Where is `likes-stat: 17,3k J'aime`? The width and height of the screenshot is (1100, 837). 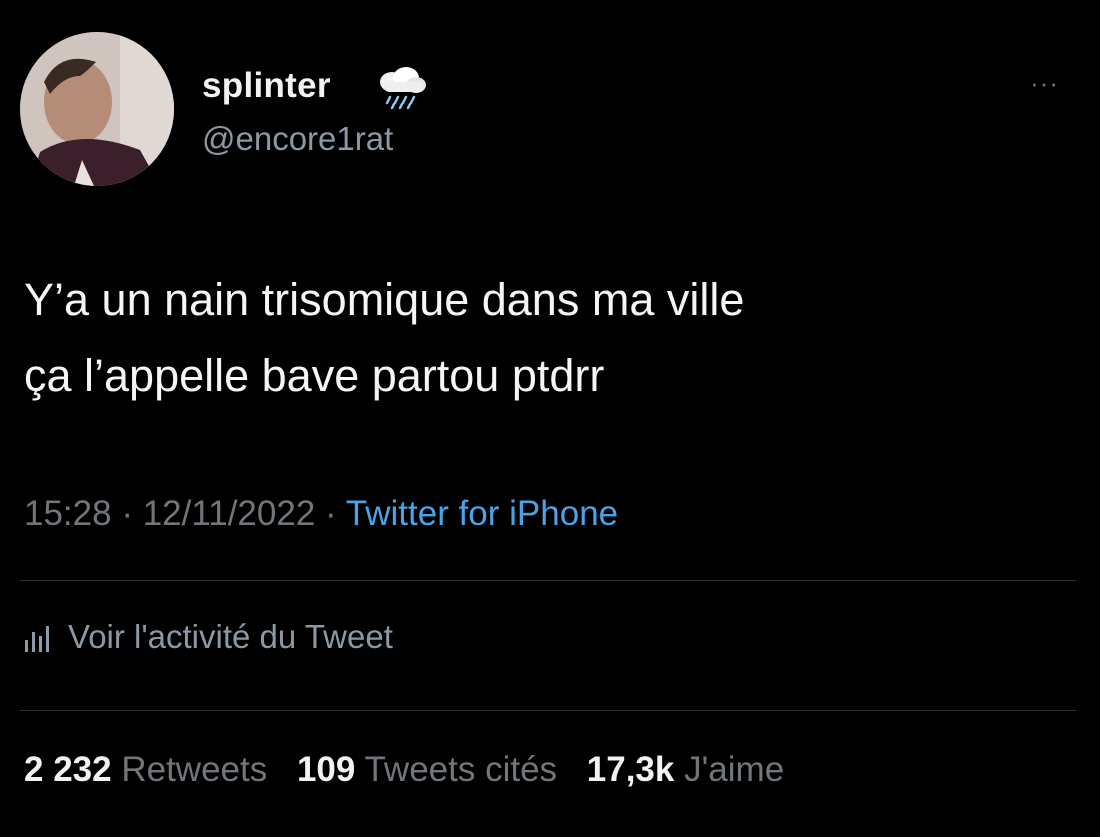 likes-stat: 17,3k J'aime is located at coordinates (685, 769).